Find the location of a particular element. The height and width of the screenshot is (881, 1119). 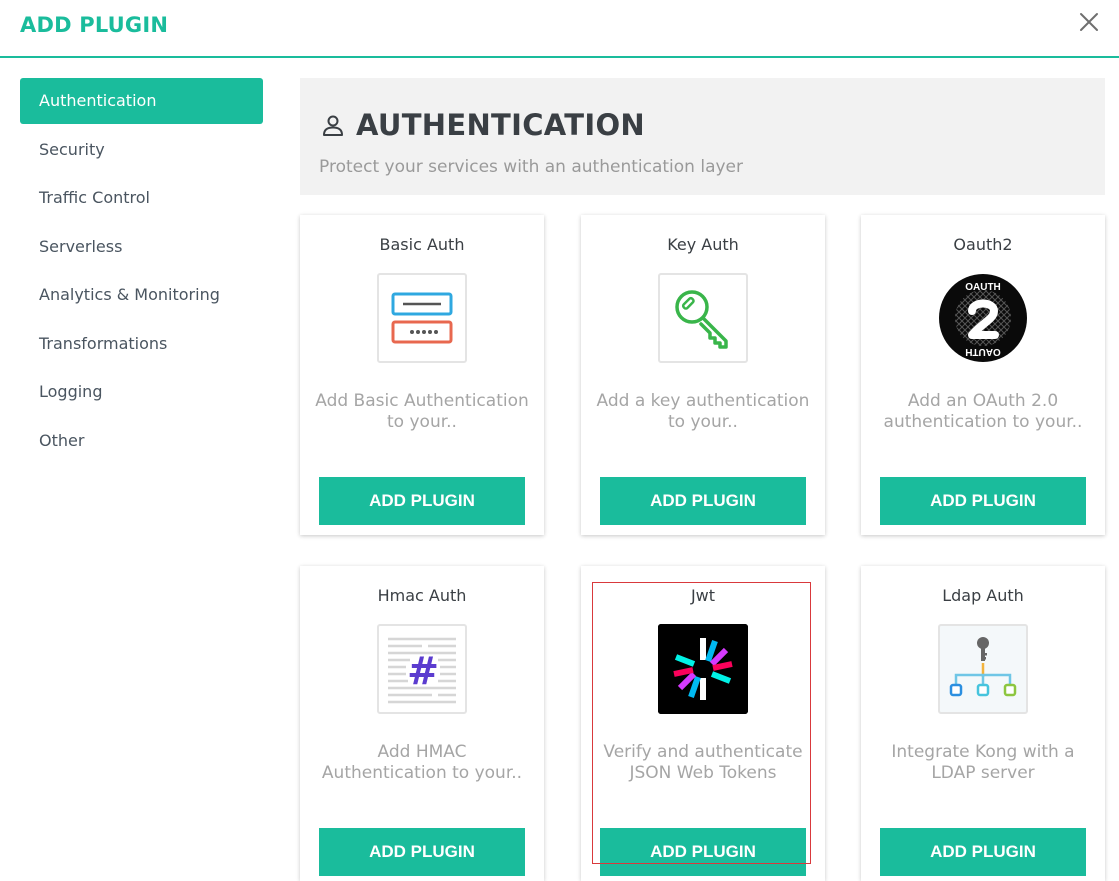

plugin-logo: OAUTH OAUTH is located at coordinates (983, 318).